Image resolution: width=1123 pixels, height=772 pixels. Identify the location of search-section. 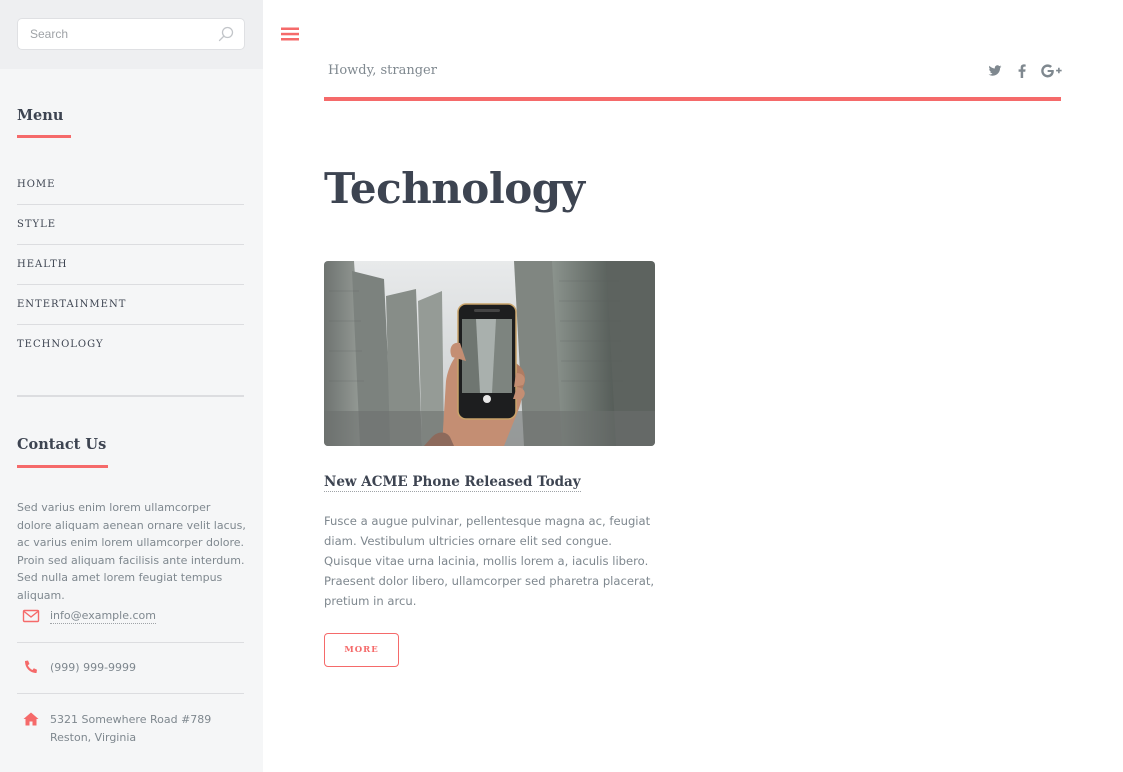
(131, 34).